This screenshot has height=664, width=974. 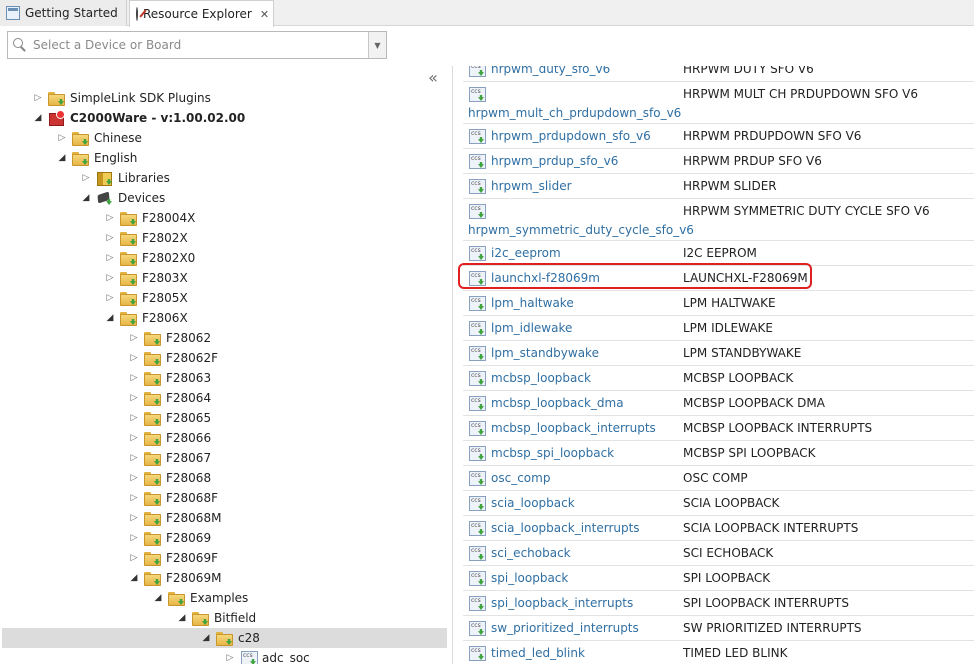 I want to click on example-link: lpm_standbywake, so click(x=545, y=353).